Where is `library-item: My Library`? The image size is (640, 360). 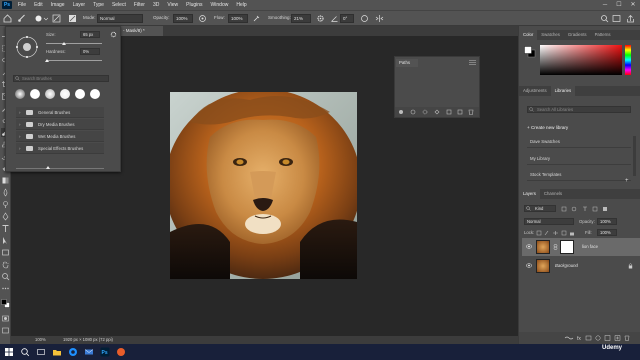 library-item: My Library is located at coordinates (579, 159).